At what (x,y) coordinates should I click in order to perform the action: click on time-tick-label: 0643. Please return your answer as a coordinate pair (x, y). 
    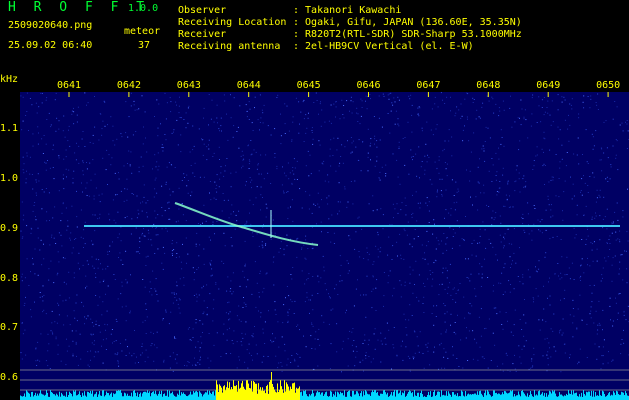
    Looking at the image, I should click on (188, 85).